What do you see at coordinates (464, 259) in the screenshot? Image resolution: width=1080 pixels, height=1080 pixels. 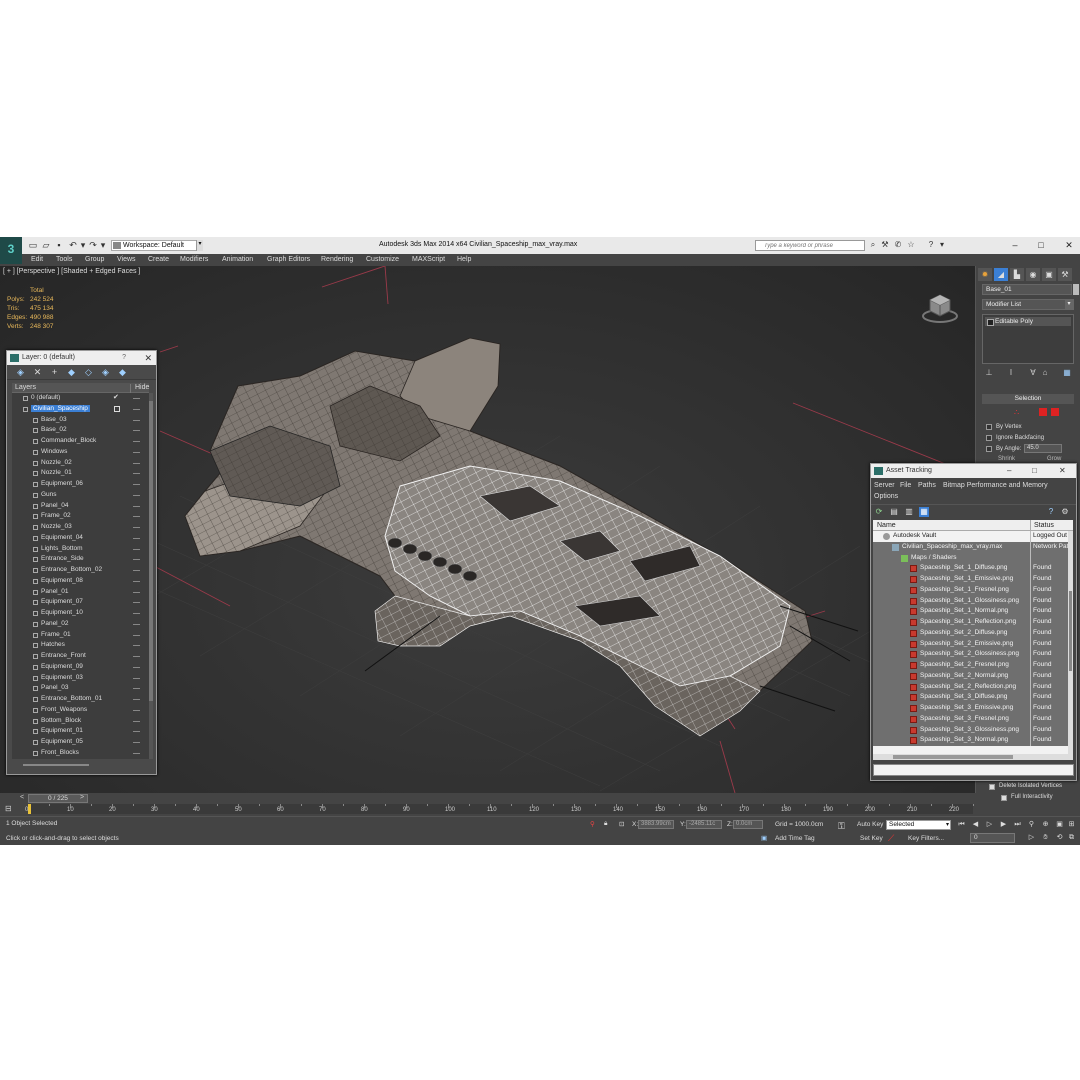 I see `menu-help: Help` at bounding box center [464, 259].